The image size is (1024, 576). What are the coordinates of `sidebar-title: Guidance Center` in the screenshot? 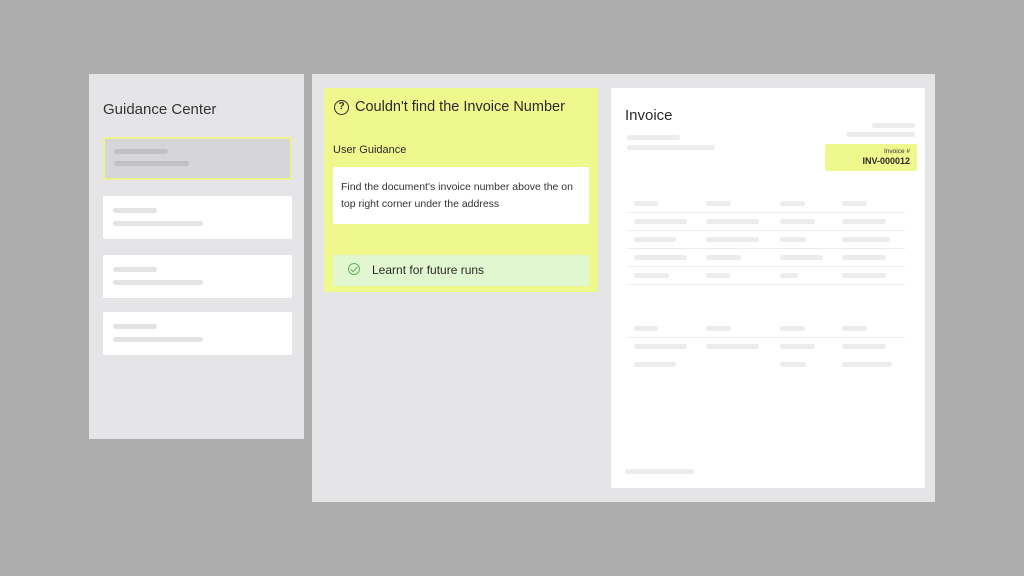 It's located at (160, 109).